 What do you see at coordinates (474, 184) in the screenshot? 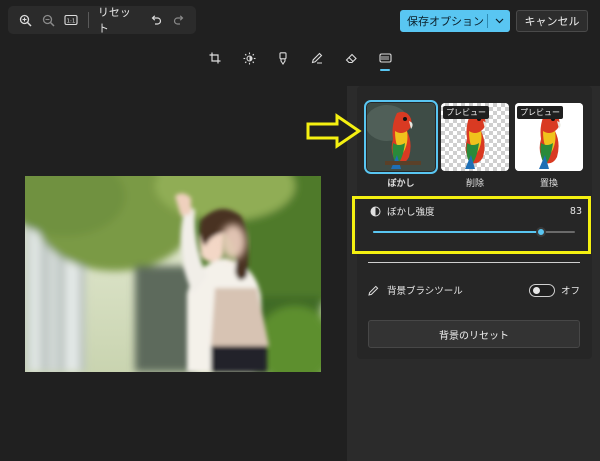
I see `remove-option-label: 削除` at bounding box center [474, 184].